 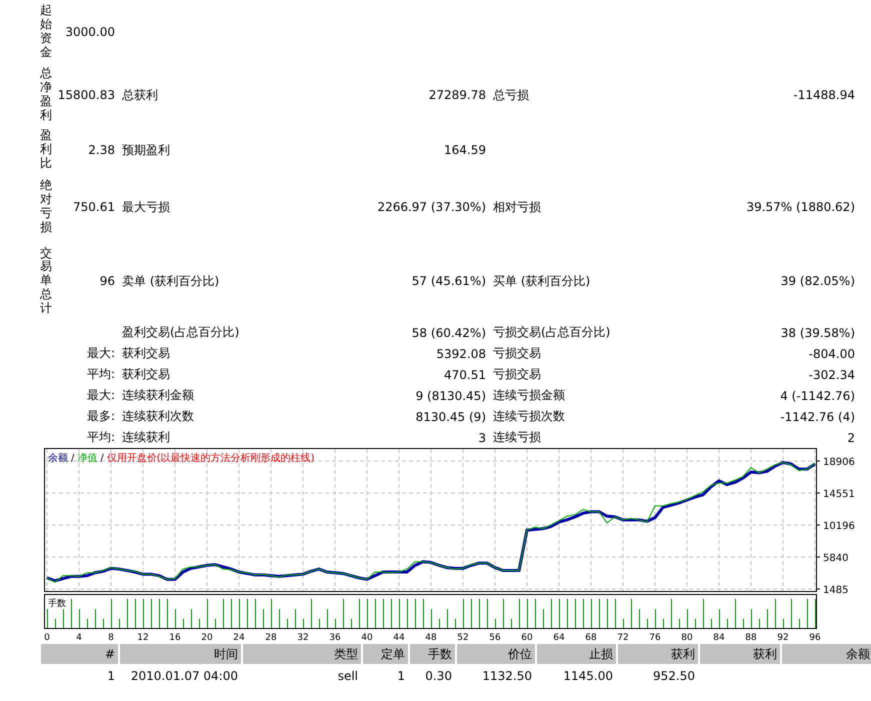 I want to click on stat-label: 盈利比, so click(x=46, y=150).